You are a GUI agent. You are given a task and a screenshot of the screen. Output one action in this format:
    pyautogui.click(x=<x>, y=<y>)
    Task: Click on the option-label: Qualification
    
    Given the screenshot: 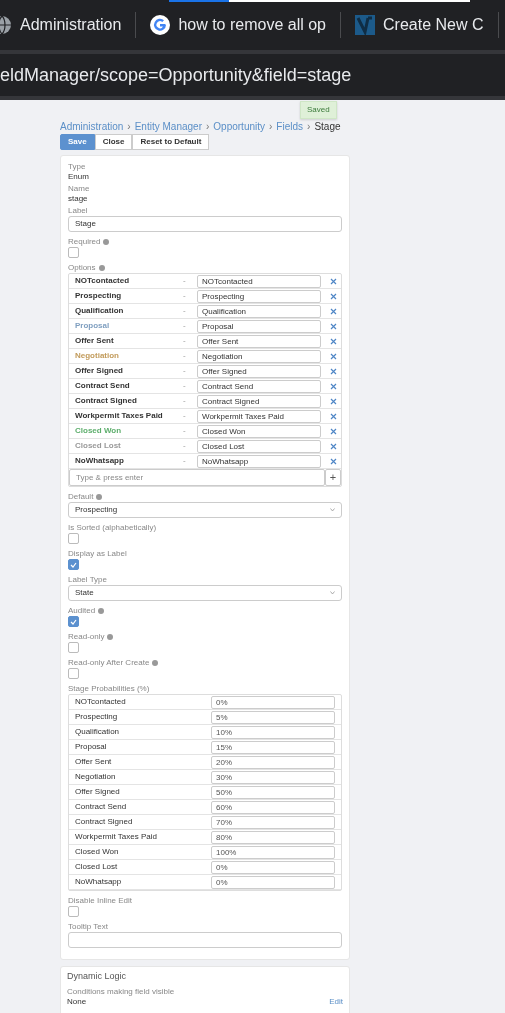 What is the action you would take?
    pyautogui.click(x=100, y=311)
    